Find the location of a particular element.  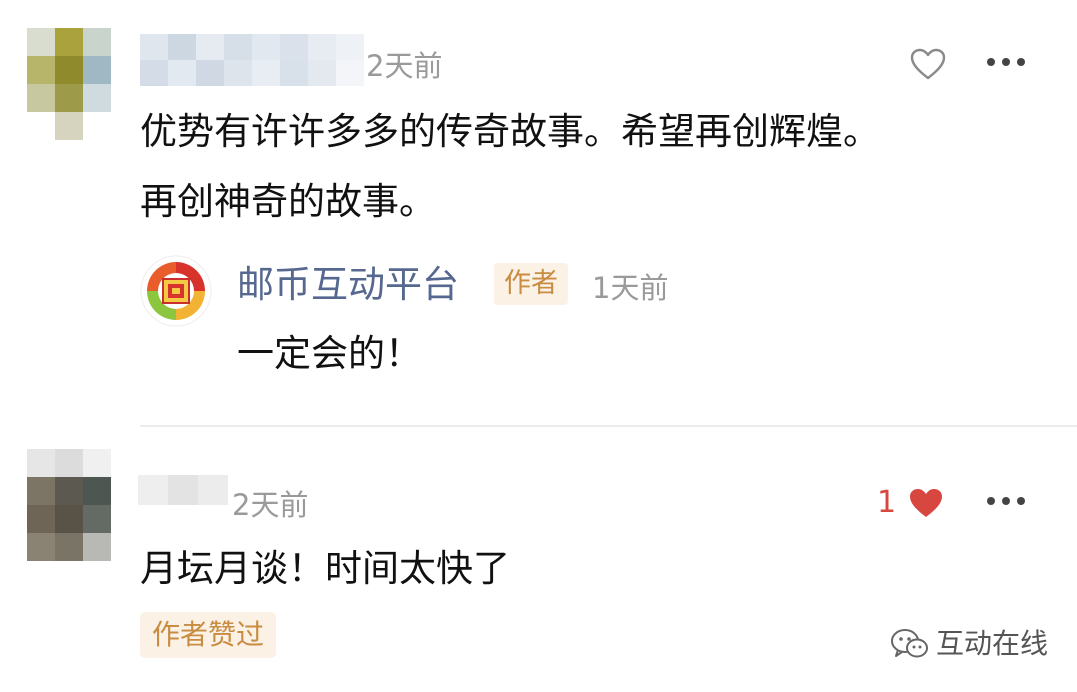

wechat-icon is located at coordinates (909, 643).